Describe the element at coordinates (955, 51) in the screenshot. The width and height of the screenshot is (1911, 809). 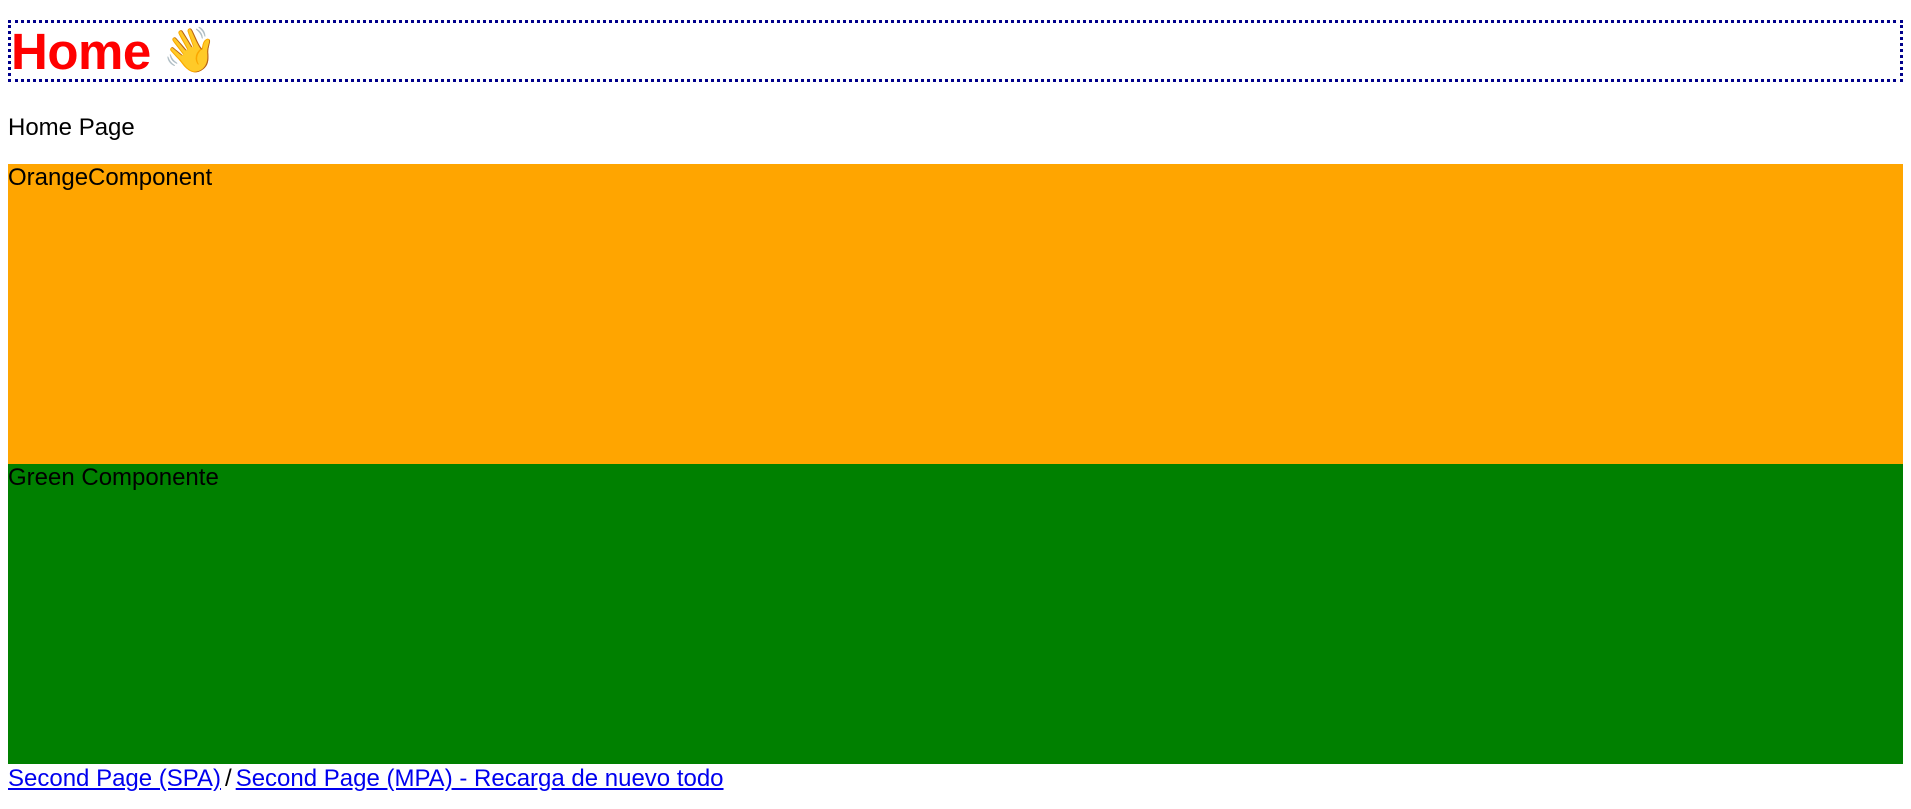
I see `page-title-box: Home 👋` at that location.